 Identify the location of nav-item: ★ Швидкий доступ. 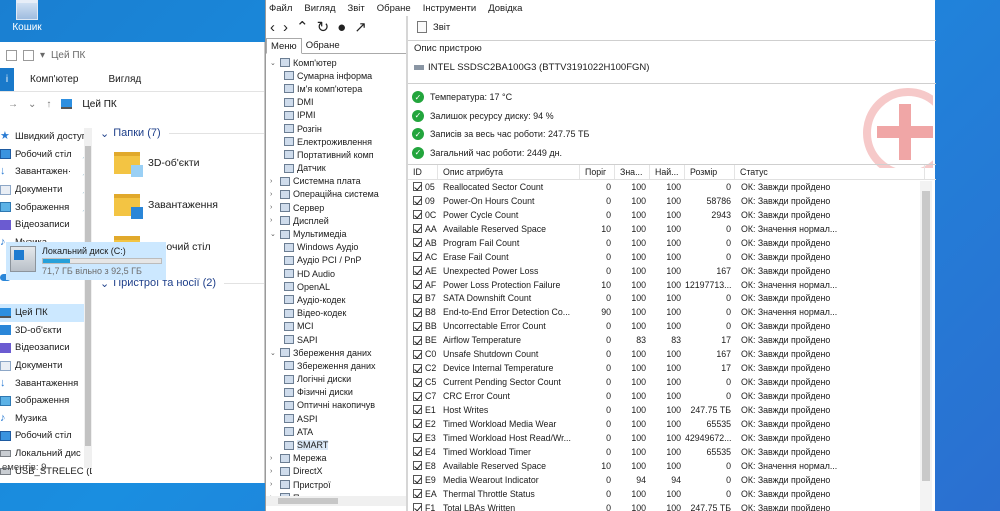
(46, 137).